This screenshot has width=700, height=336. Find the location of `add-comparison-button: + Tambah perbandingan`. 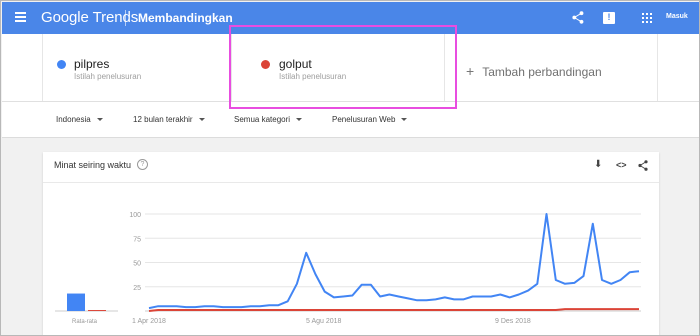

add-comparison-button: + Tambah perbandingan is located at coordinates (534, 71).